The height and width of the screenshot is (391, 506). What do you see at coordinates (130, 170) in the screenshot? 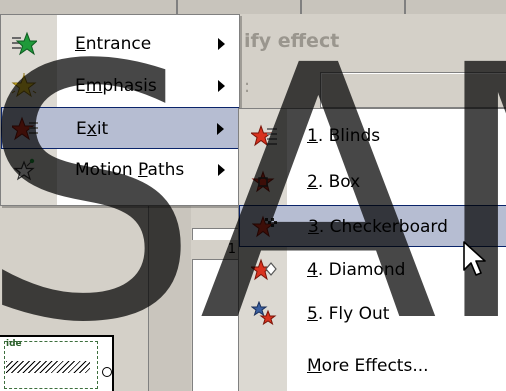
I see `menu-item-label: Motion Paths` at bounding box center [130, 170].